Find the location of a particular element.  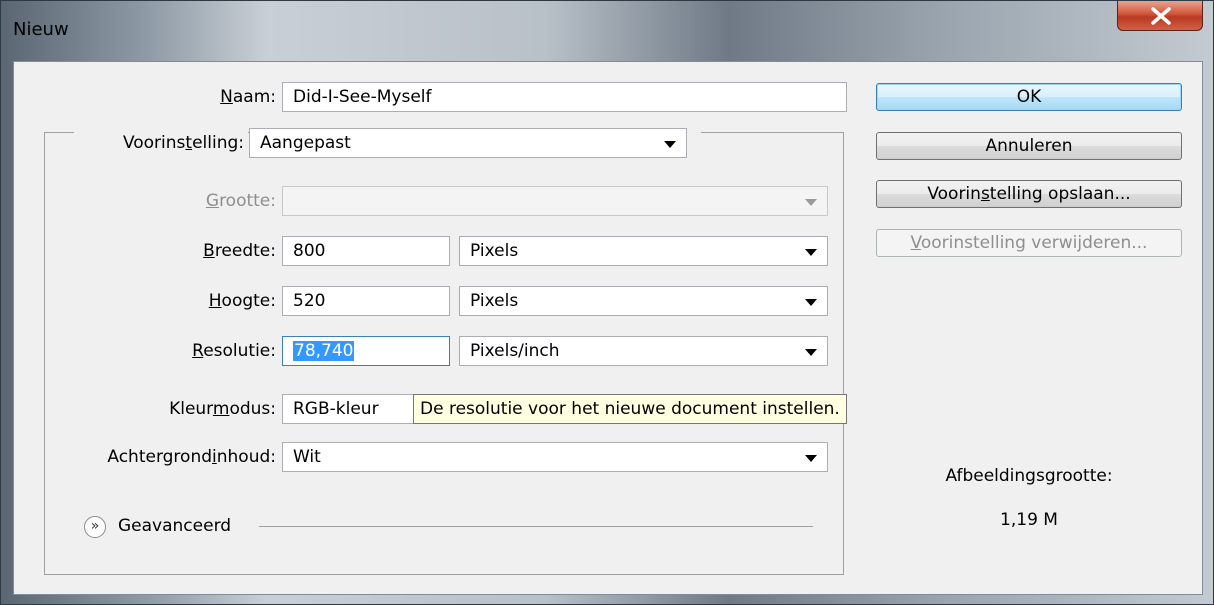

window-title: Nieuw is located at coordinates (41, 29).